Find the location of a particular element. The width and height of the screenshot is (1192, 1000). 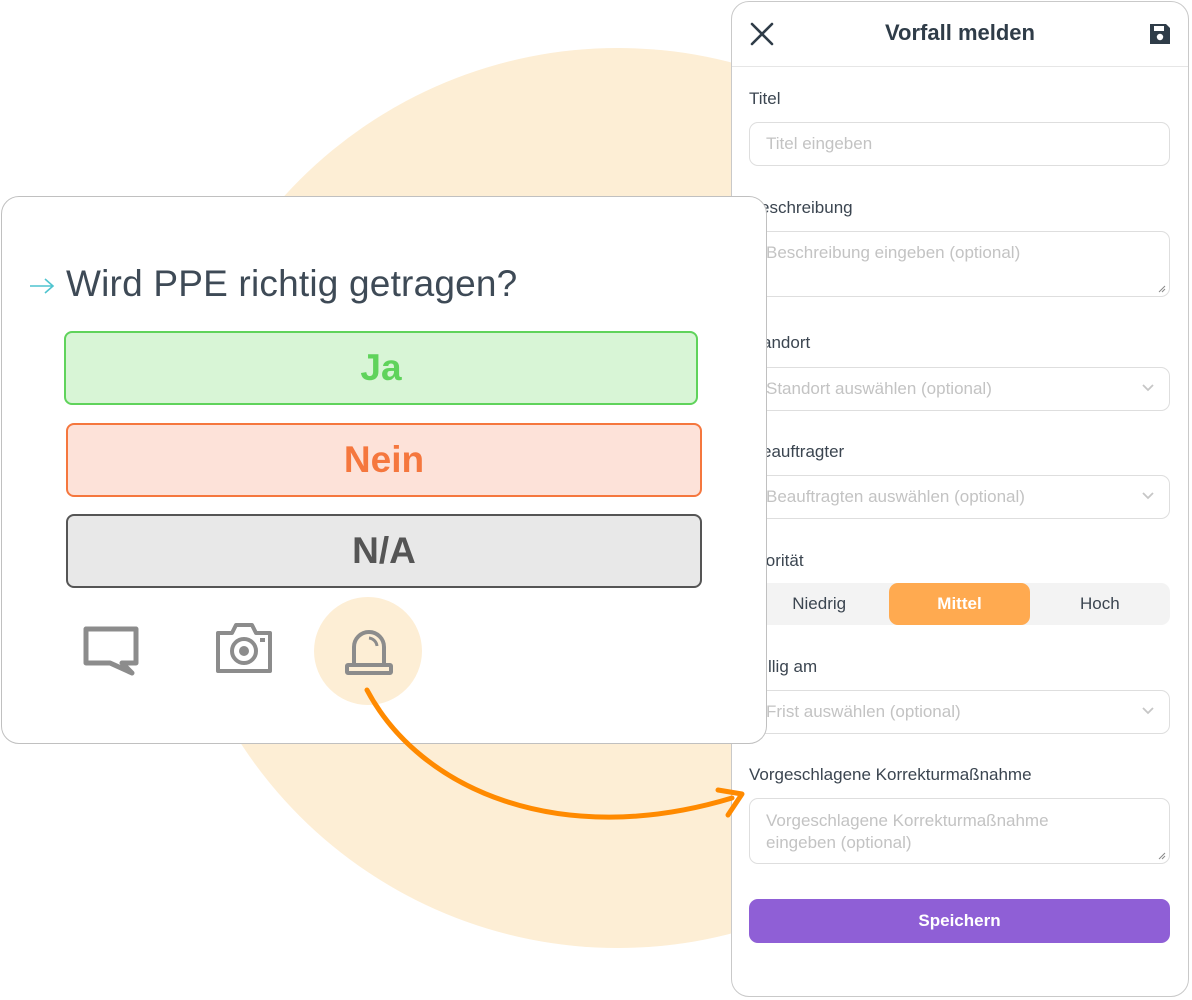

title-label: Titel is located at coordinates (765, 98).